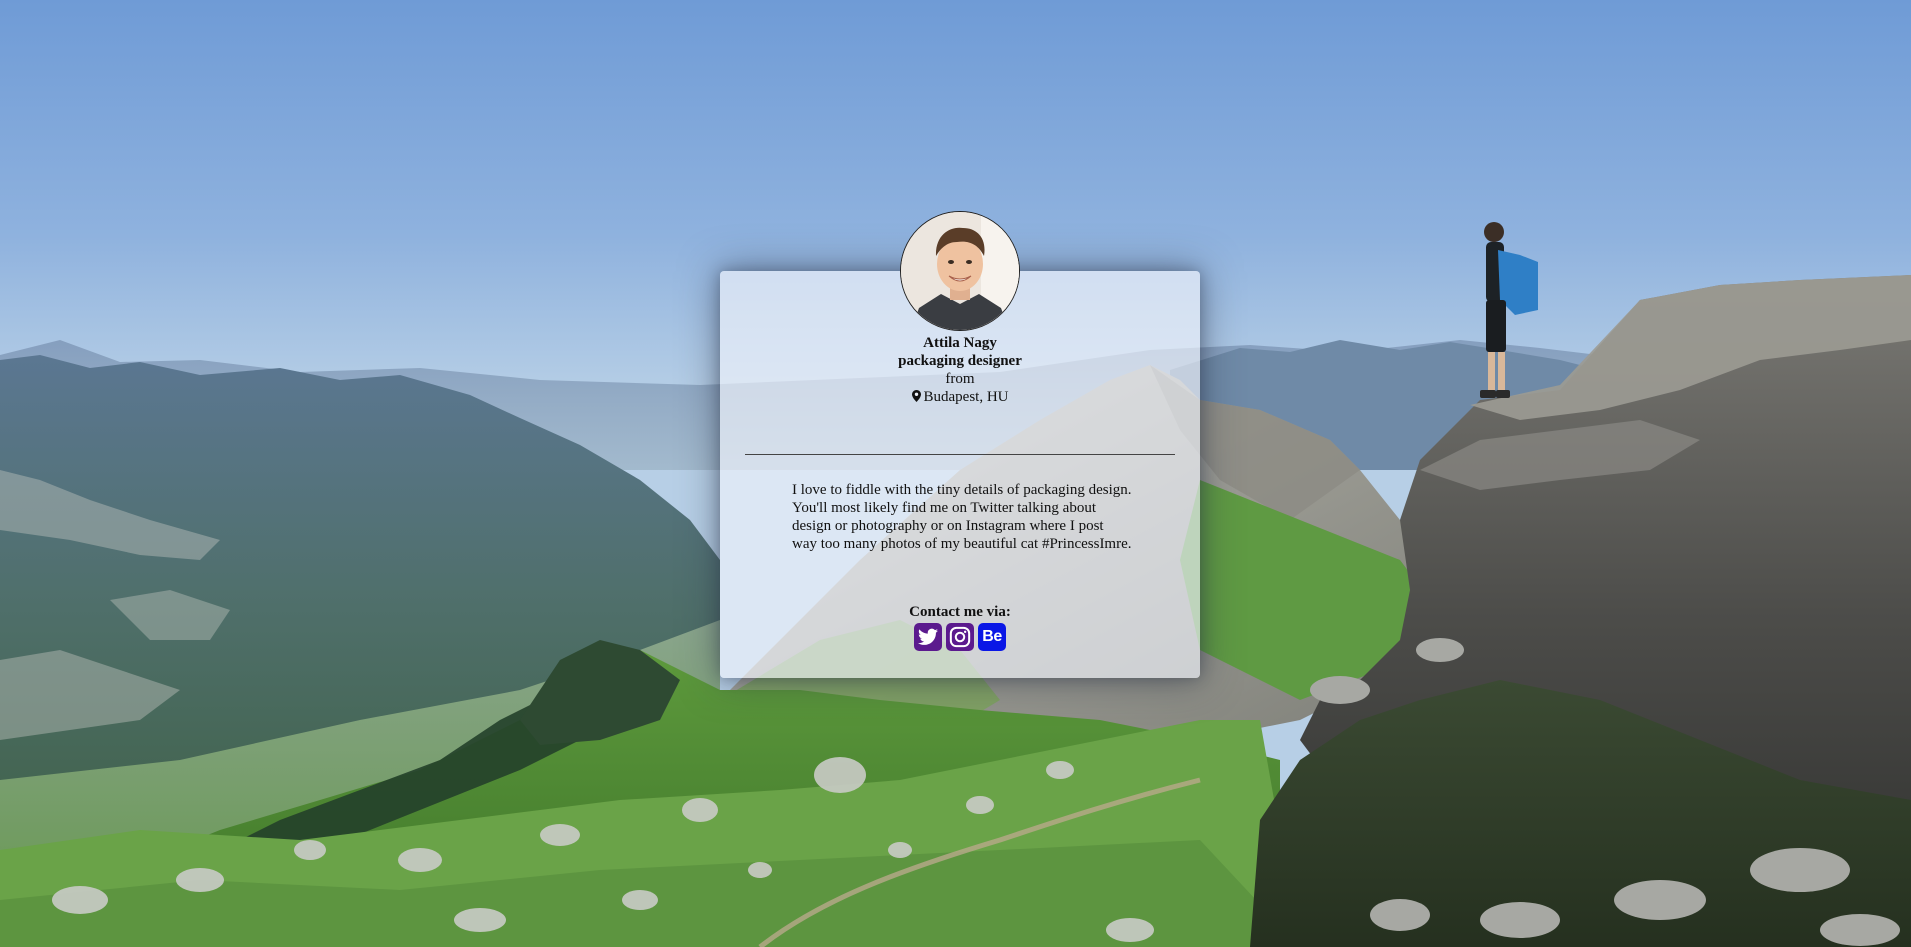 Image resolution: width=1911 pixels, height=947 pixels. I want to click on map-pin-icon, so click(916, 395).